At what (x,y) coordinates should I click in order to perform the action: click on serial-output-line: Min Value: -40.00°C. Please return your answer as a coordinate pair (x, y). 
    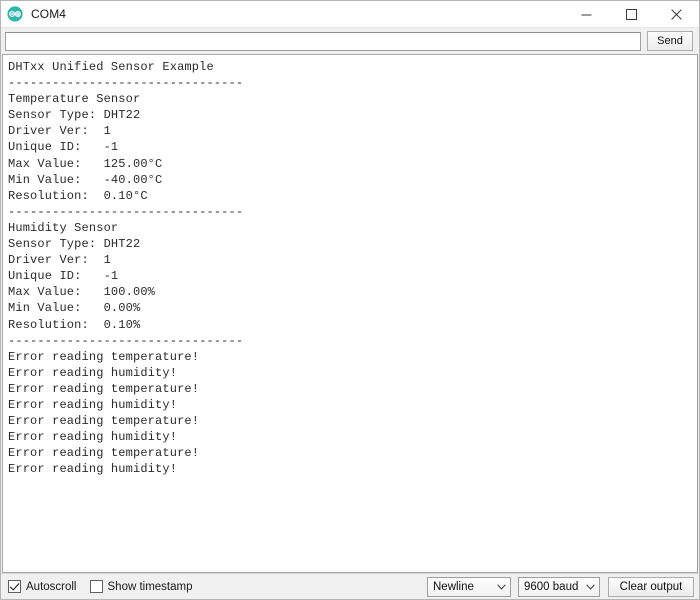
    Looking at the image, I should click on (85, 179).